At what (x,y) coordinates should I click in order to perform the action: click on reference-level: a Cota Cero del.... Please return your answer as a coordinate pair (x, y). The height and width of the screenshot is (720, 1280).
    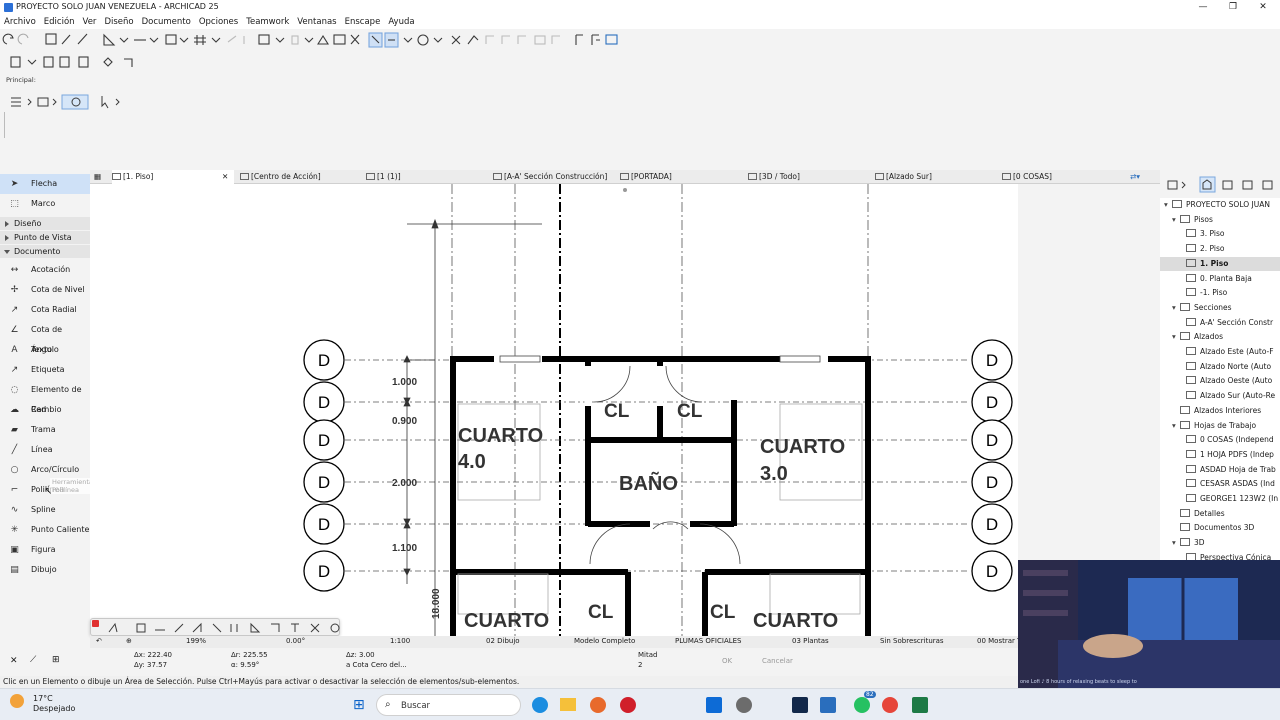
    Looking at the image, I should click on (376, 665).